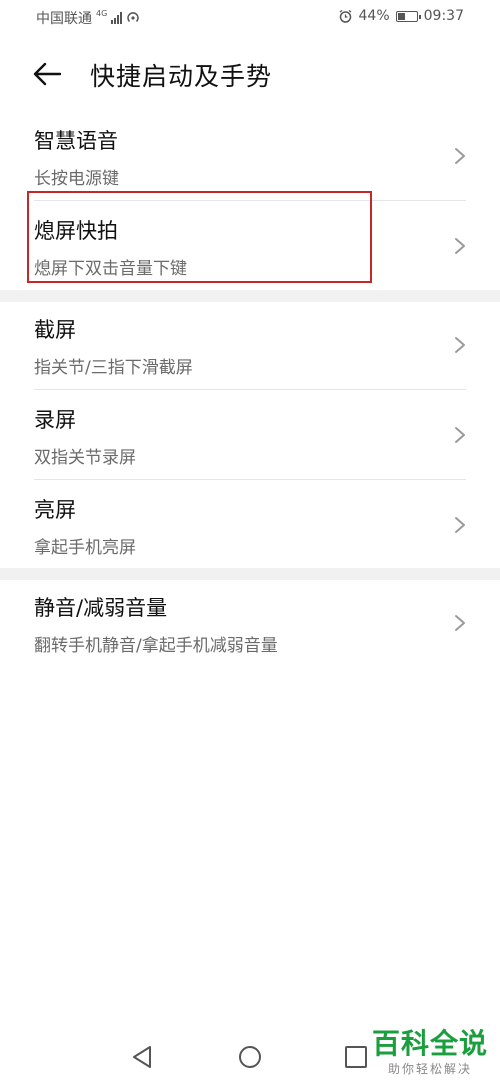 The height and width of the screenshot is (1083, 500). Describe the element at coordinates (250, 345) in the screenshot. I see `settings-item-screenshot: 截屏 指关节/三指下滑截屏` at that location.